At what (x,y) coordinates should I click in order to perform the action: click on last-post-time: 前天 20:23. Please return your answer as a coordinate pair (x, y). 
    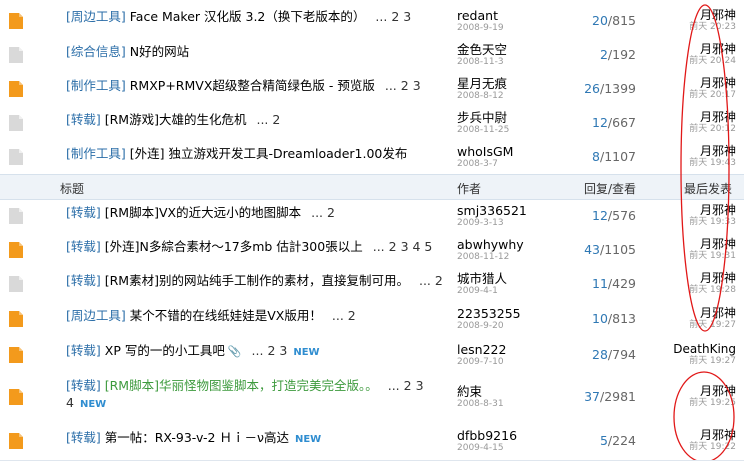
    Looking at the image, I should click on (688, 27).